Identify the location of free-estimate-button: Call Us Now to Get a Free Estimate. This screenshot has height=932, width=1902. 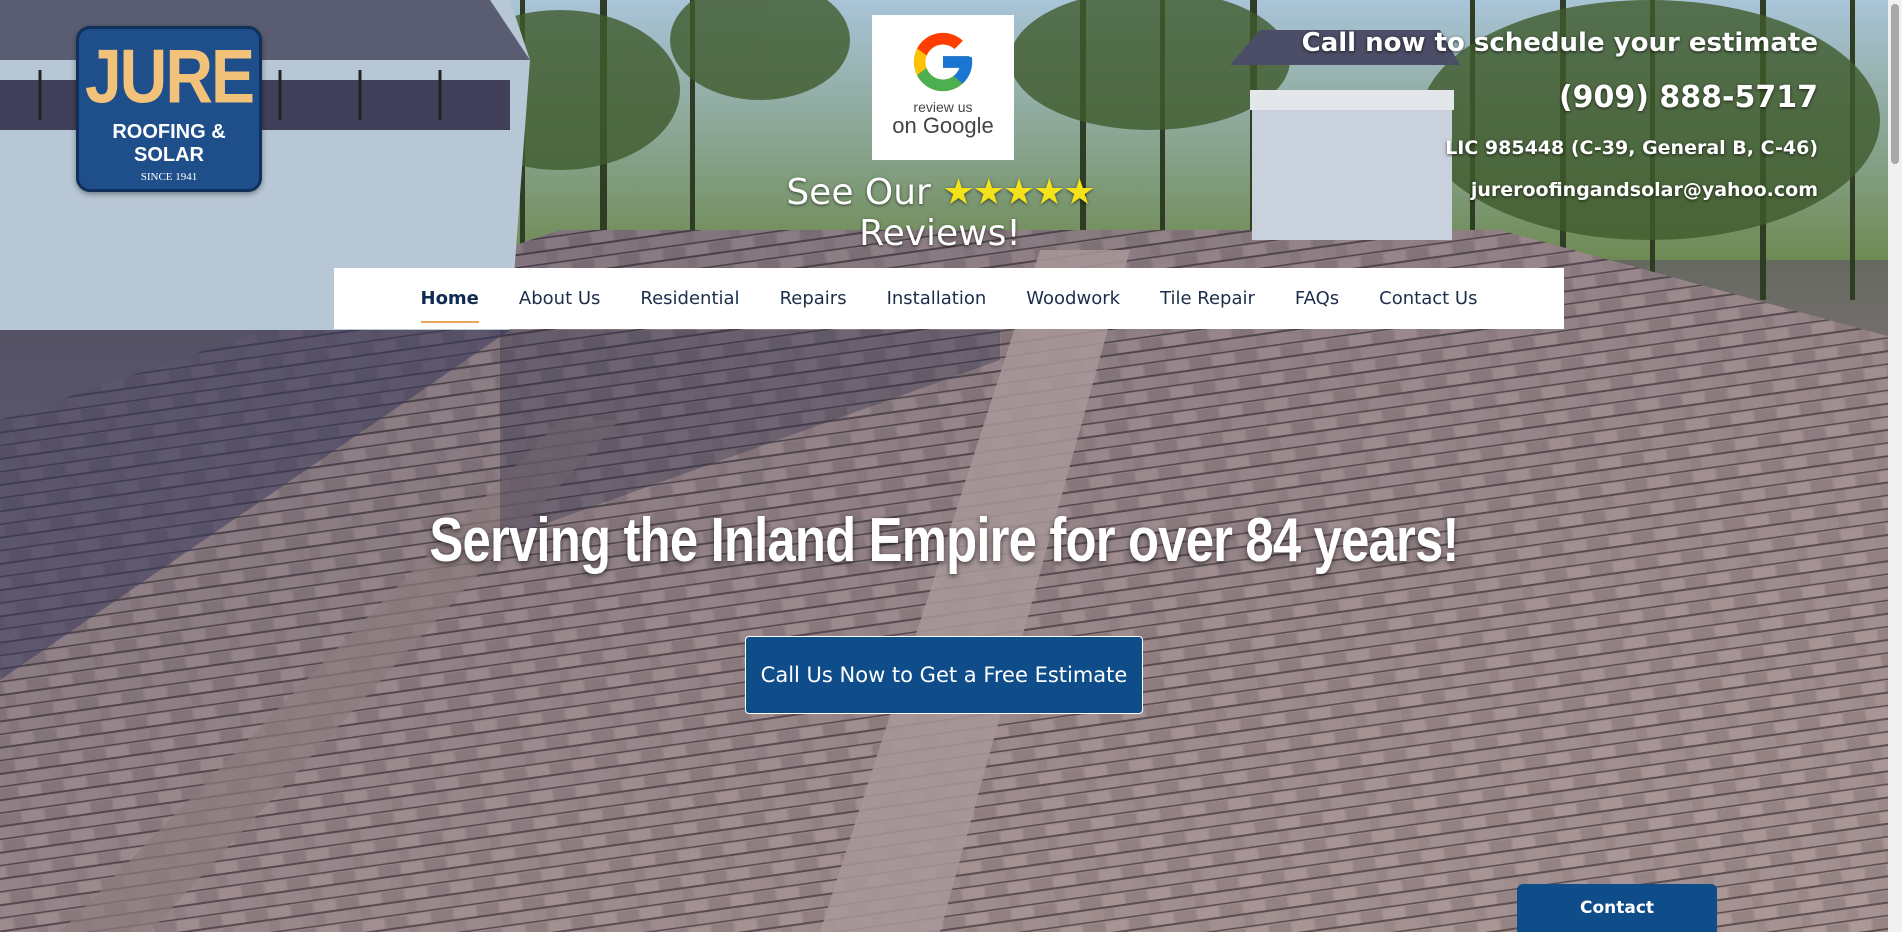
(944, 675).